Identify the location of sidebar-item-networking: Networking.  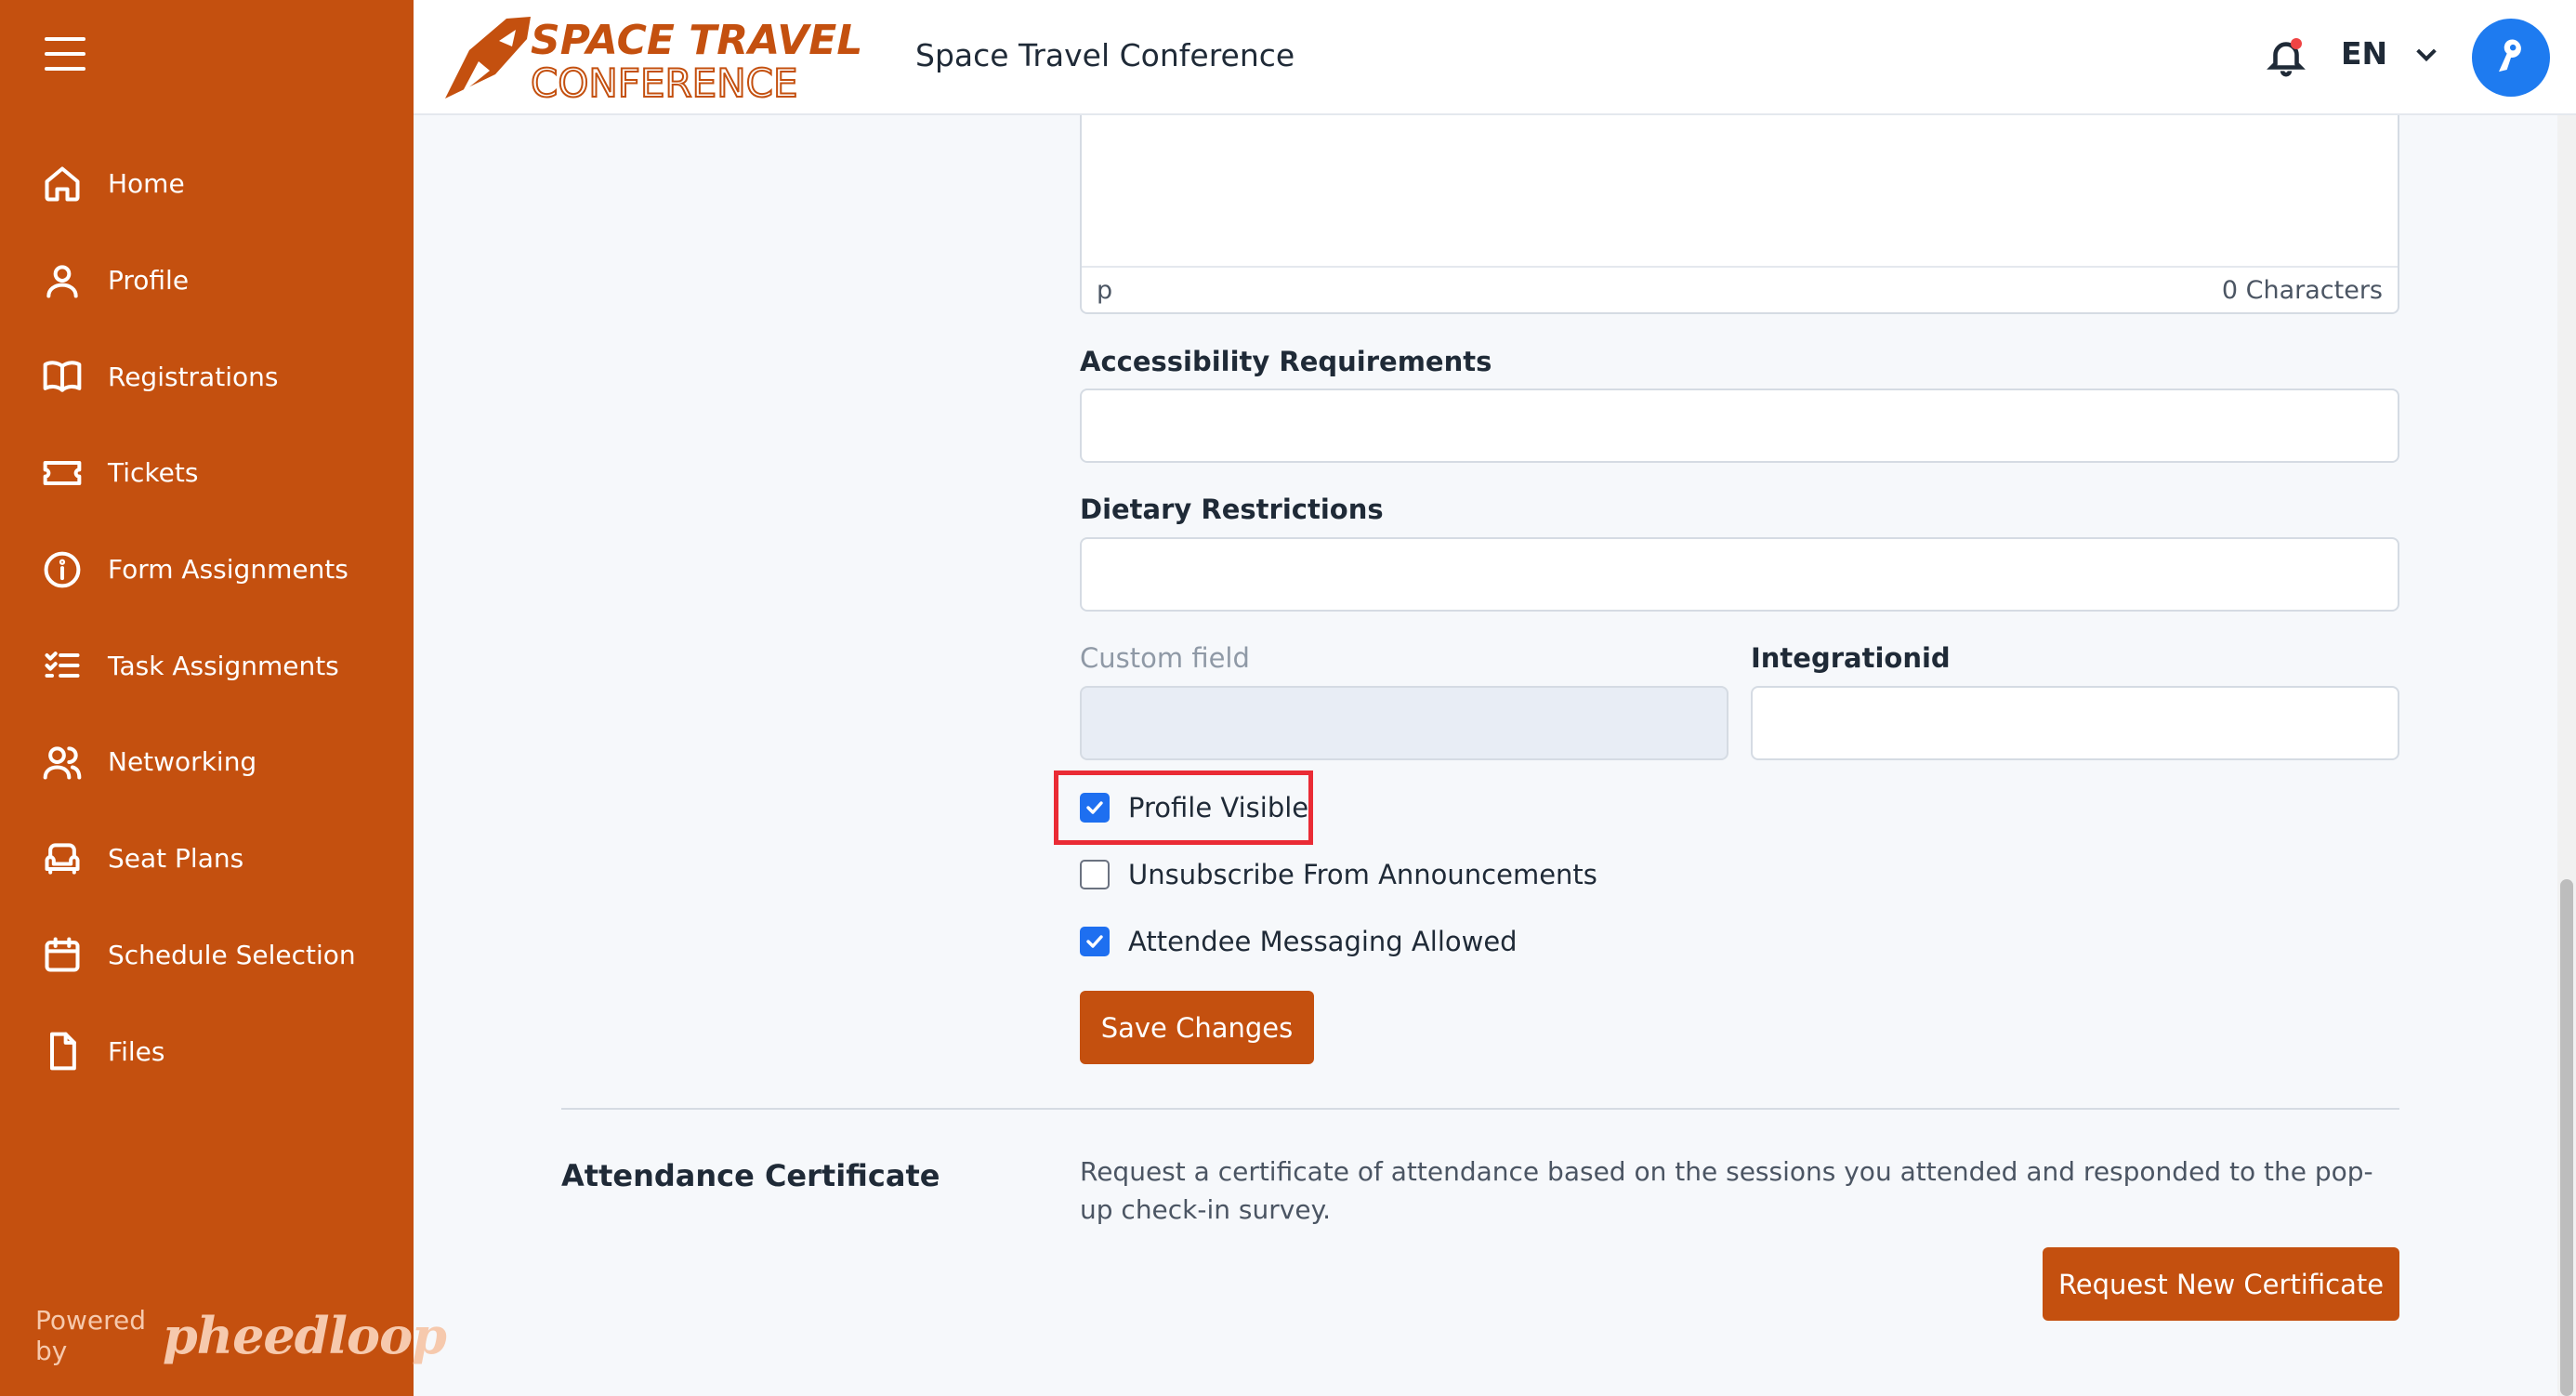
(207, 762).